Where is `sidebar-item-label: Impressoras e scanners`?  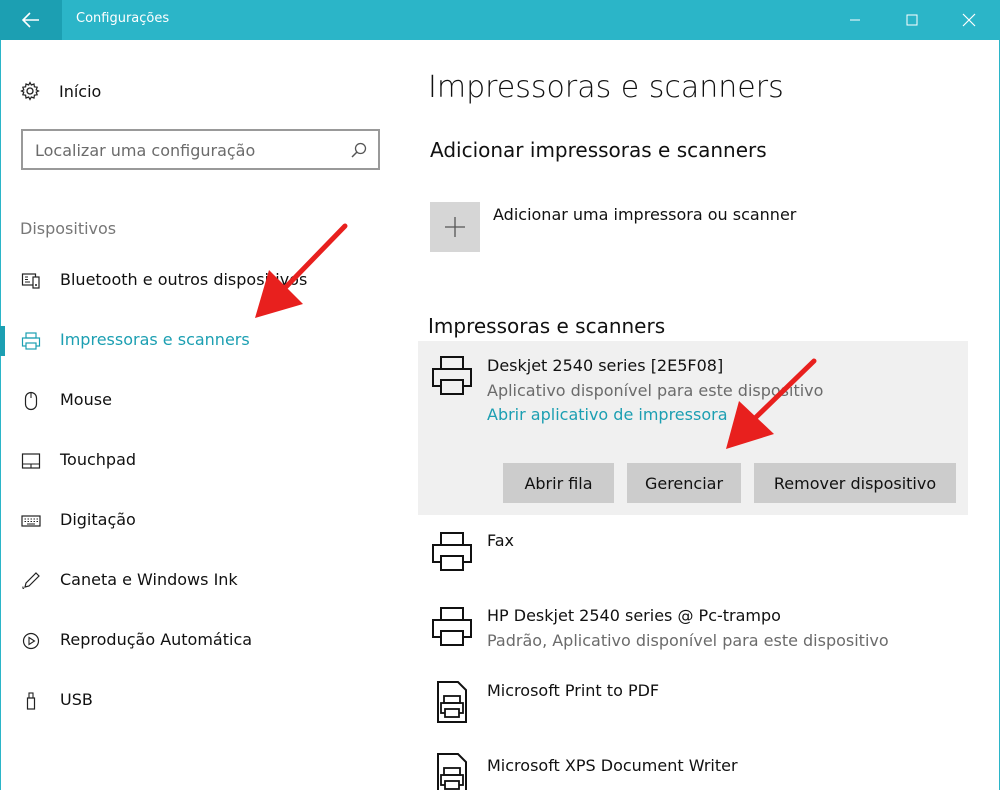 sidebar-item-label: Impressoras e scanners is located at coordinates (155, 339).